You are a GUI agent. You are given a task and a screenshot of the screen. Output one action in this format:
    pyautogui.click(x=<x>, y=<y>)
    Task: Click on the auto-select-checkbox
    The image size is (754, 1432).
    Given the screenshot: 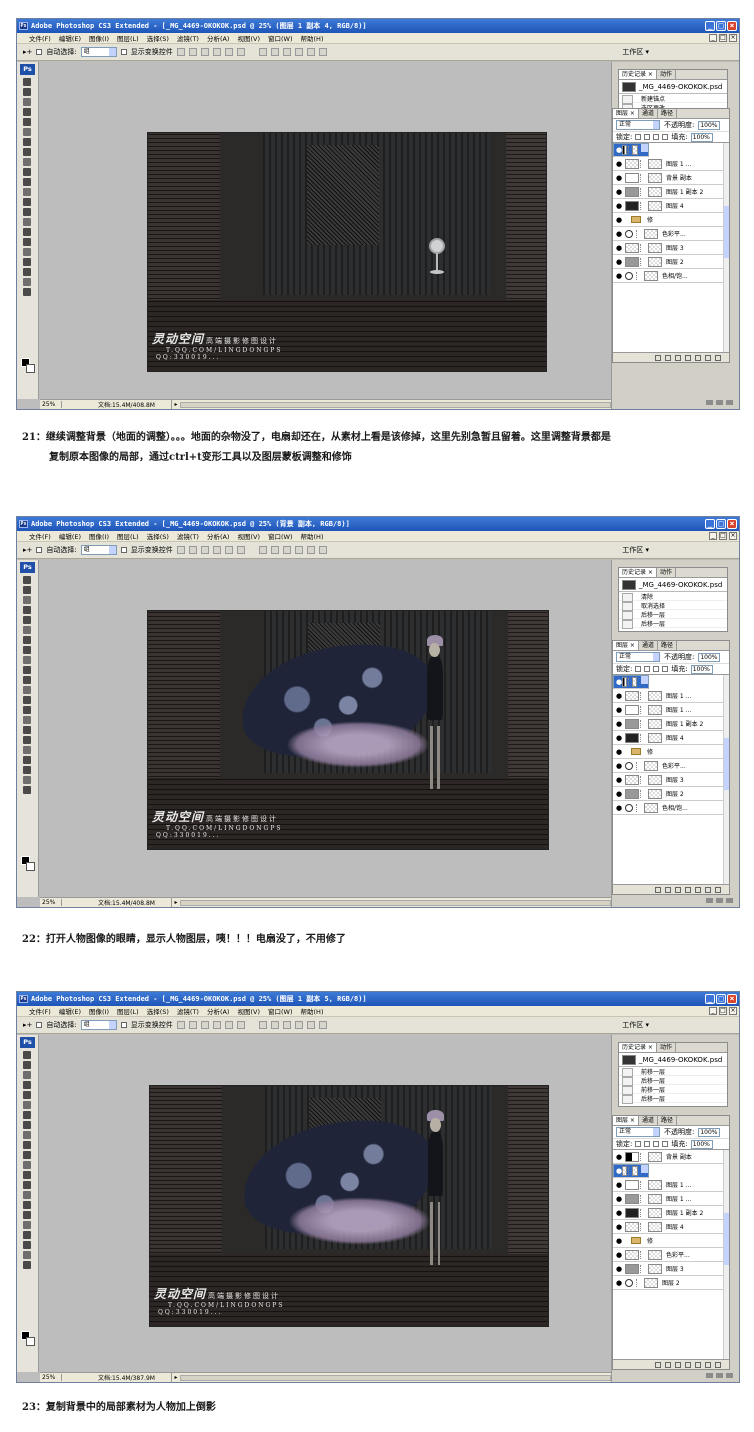 What is the action you would take?
    pyautogui.click(x=39, y=52)
    